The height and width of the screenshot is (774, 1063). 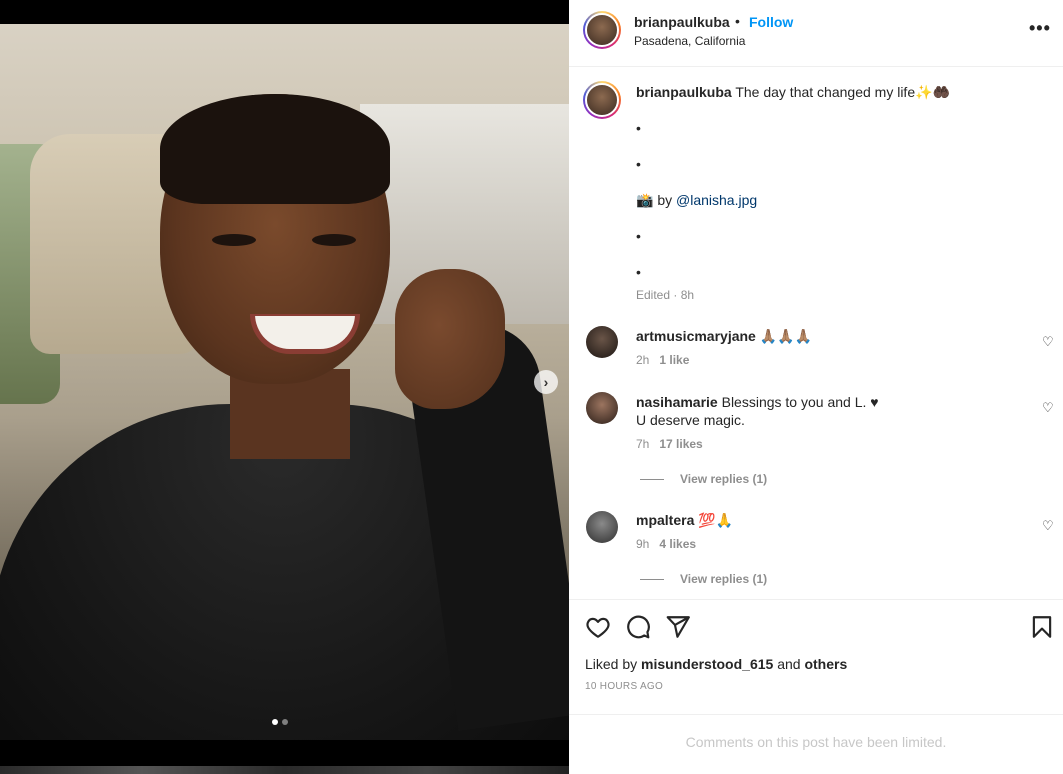 What do you see at coordinates (696, 336) in the screenshot?
I see `comment-username: artmusicmaryjane` at bounding box center [696, 336].